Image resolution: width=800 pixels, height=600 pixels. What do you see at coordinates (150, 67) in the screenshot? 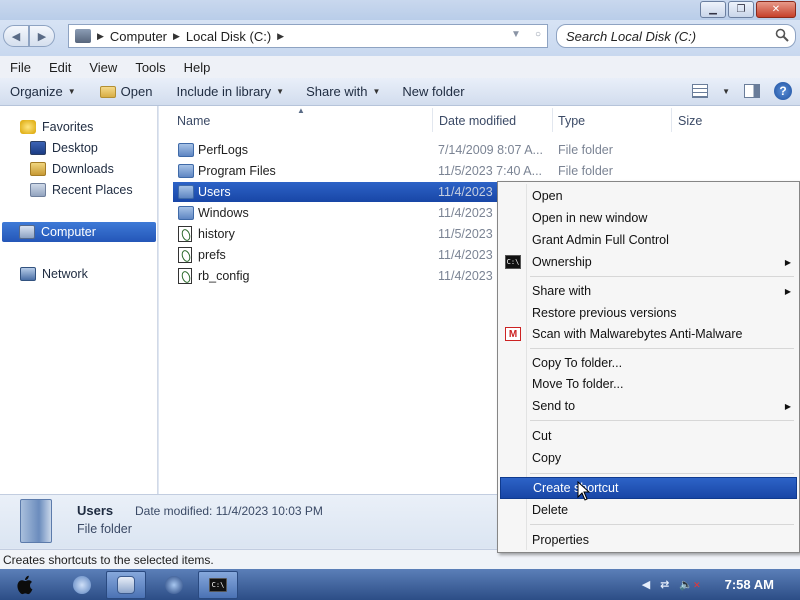
I see `menu-tools: Tools` at bounding box center [150, 67].